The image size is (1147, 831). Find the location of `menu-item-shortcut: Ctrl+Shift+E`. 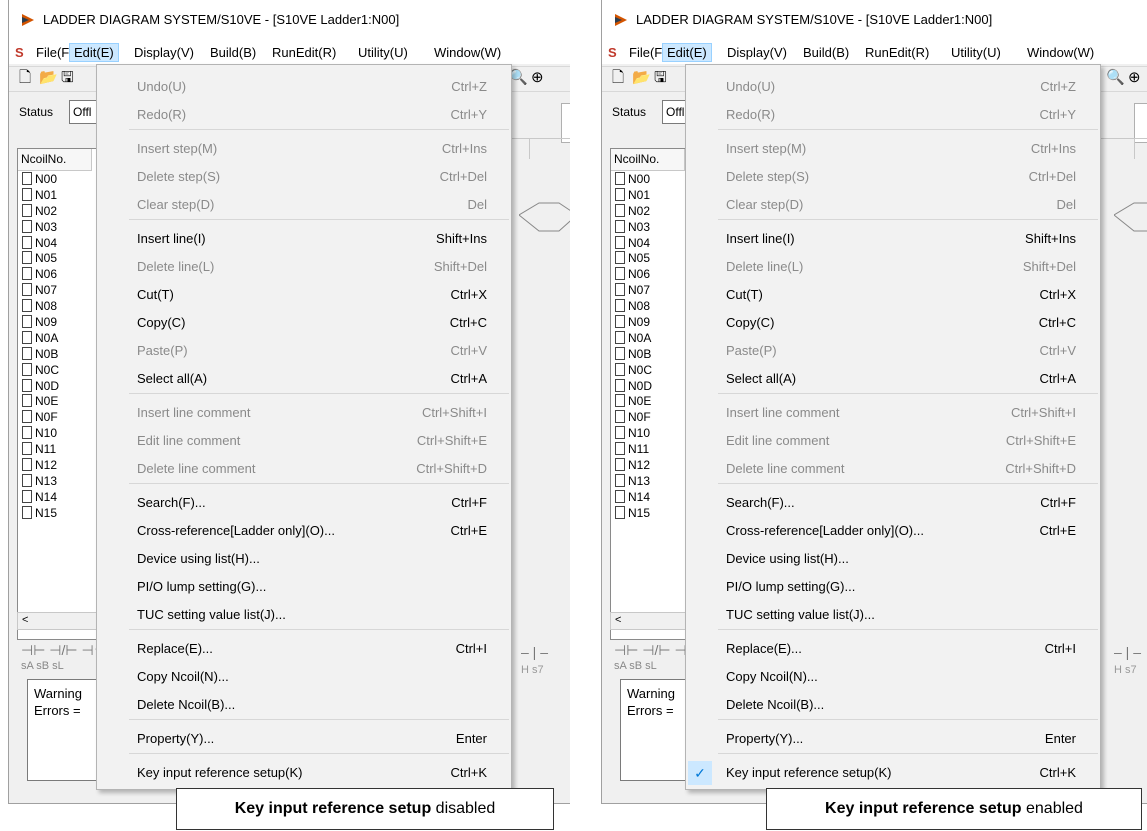

menu-item-shortcut: Ctrl+Shift+E is located at coordinates (1040, 440).